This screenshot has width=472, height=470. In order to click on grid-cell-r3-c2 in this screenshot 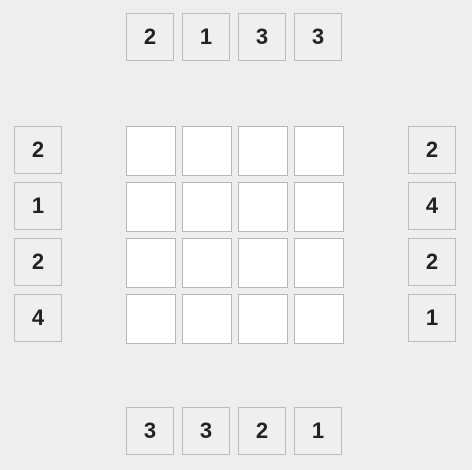, I will do `click(207, 263)`.